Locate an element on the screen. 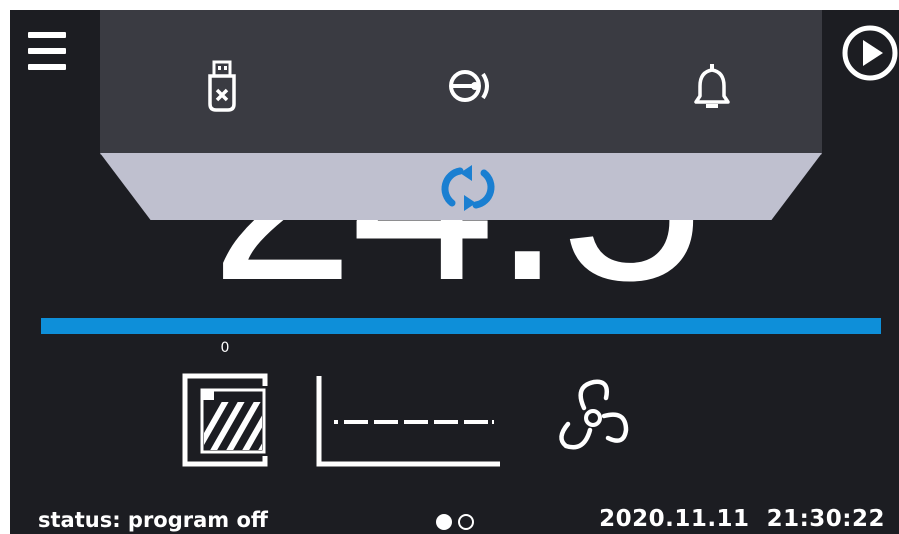  page-indicator is located at coordinates (464, 522).